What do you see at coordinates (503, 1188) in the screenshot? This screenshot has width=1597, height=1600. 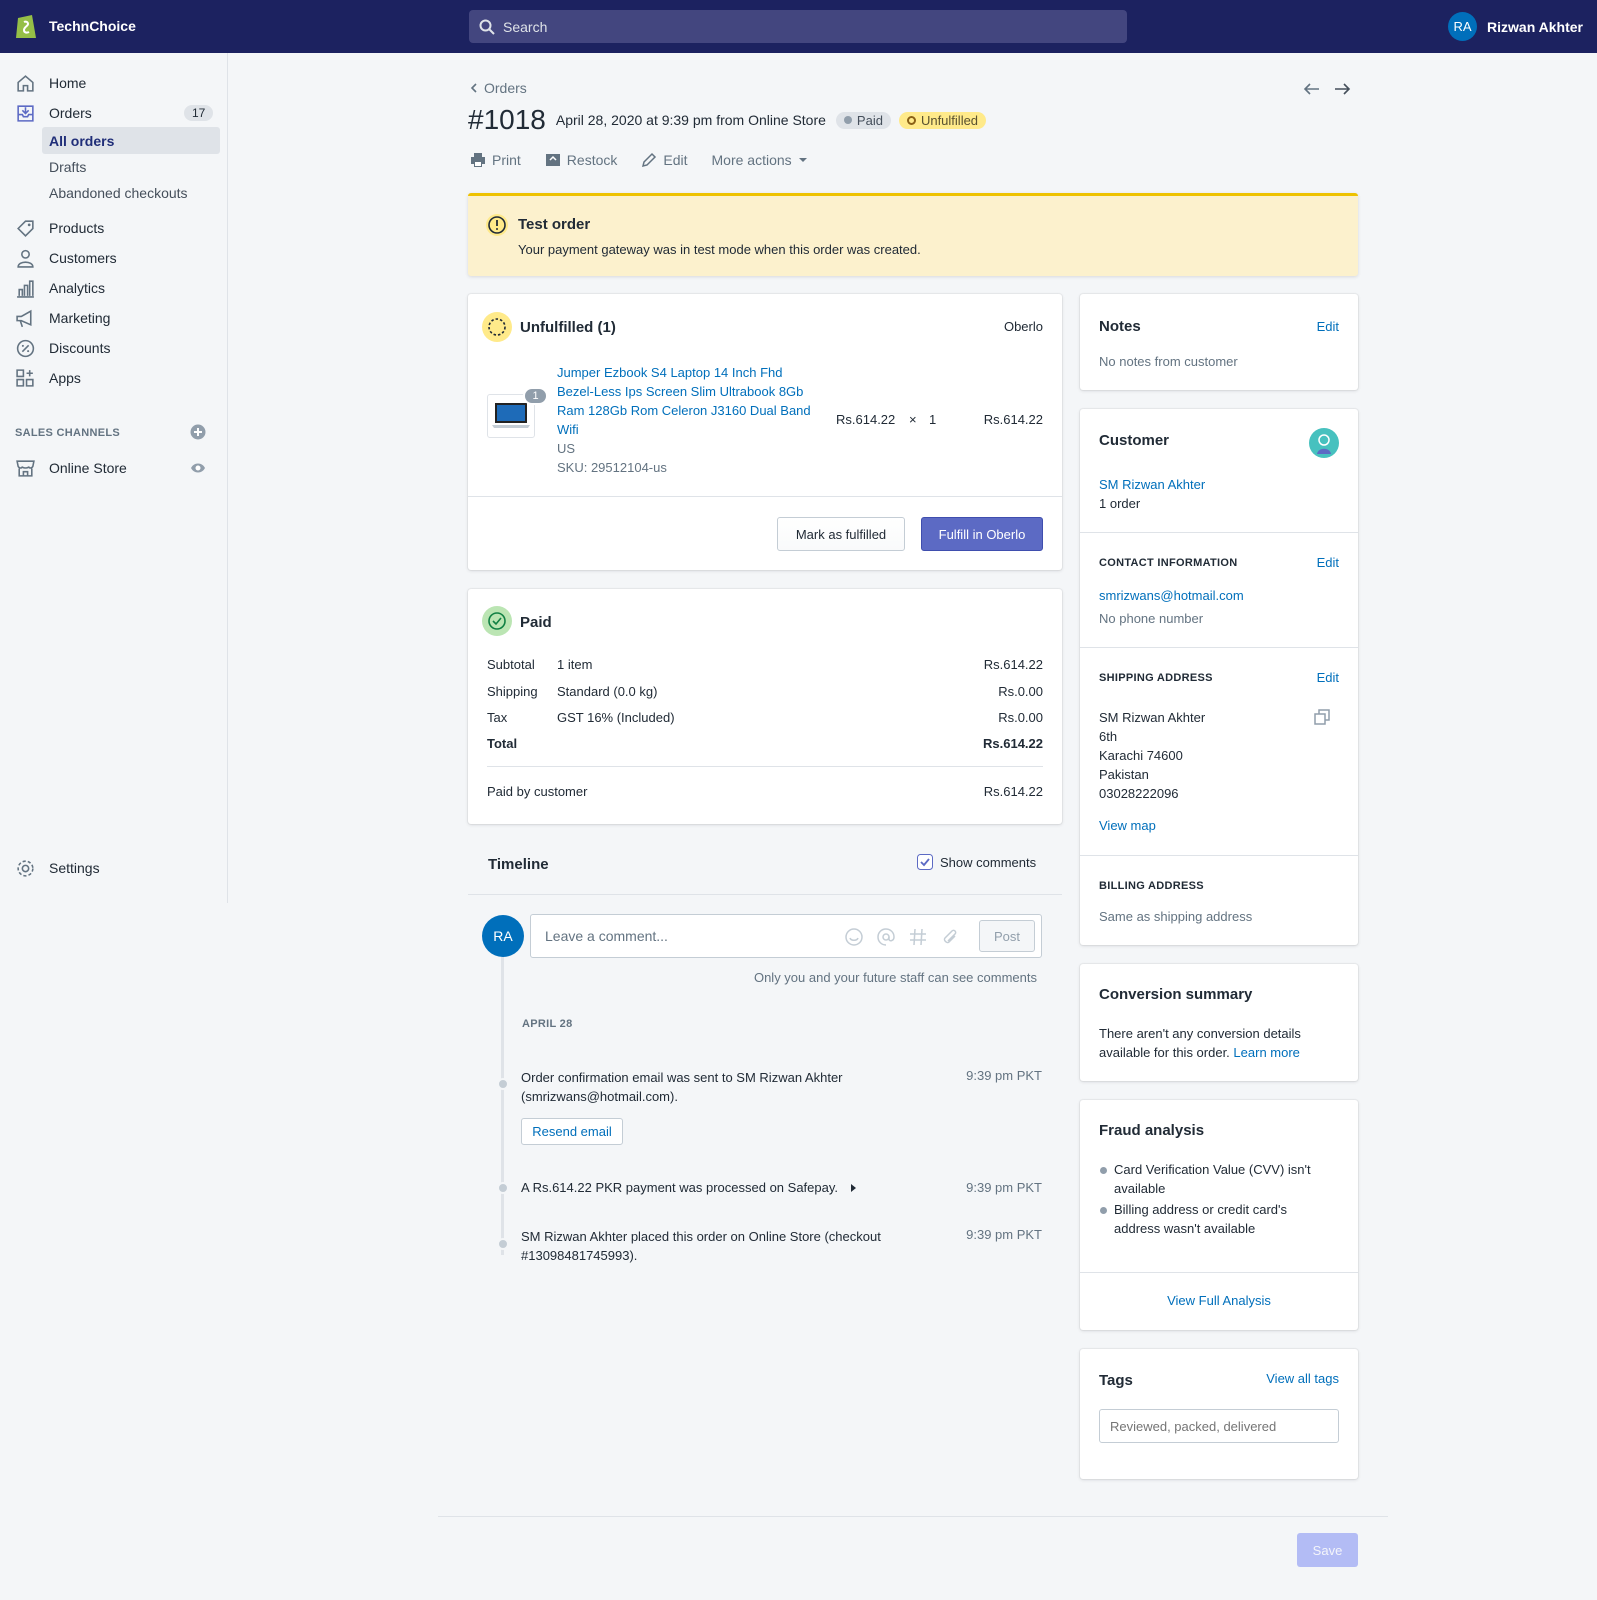 I see `timeline-dot` at bounding box center [503, 1188].